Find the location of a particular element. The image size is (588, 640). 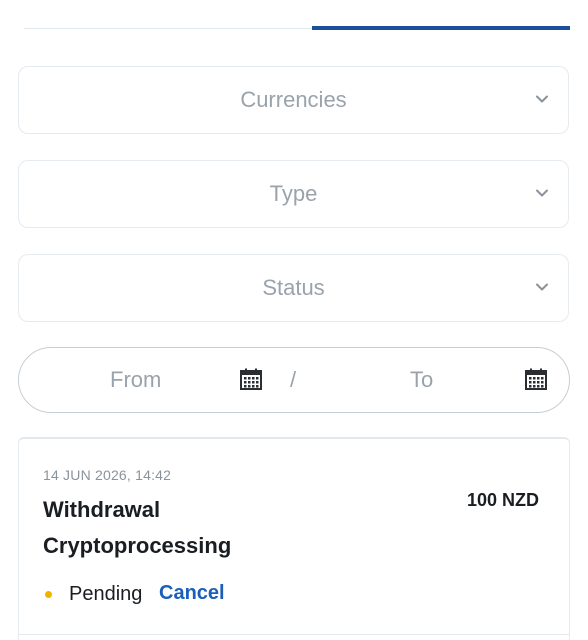

status-select: Status is located at coordinates (293, 288).